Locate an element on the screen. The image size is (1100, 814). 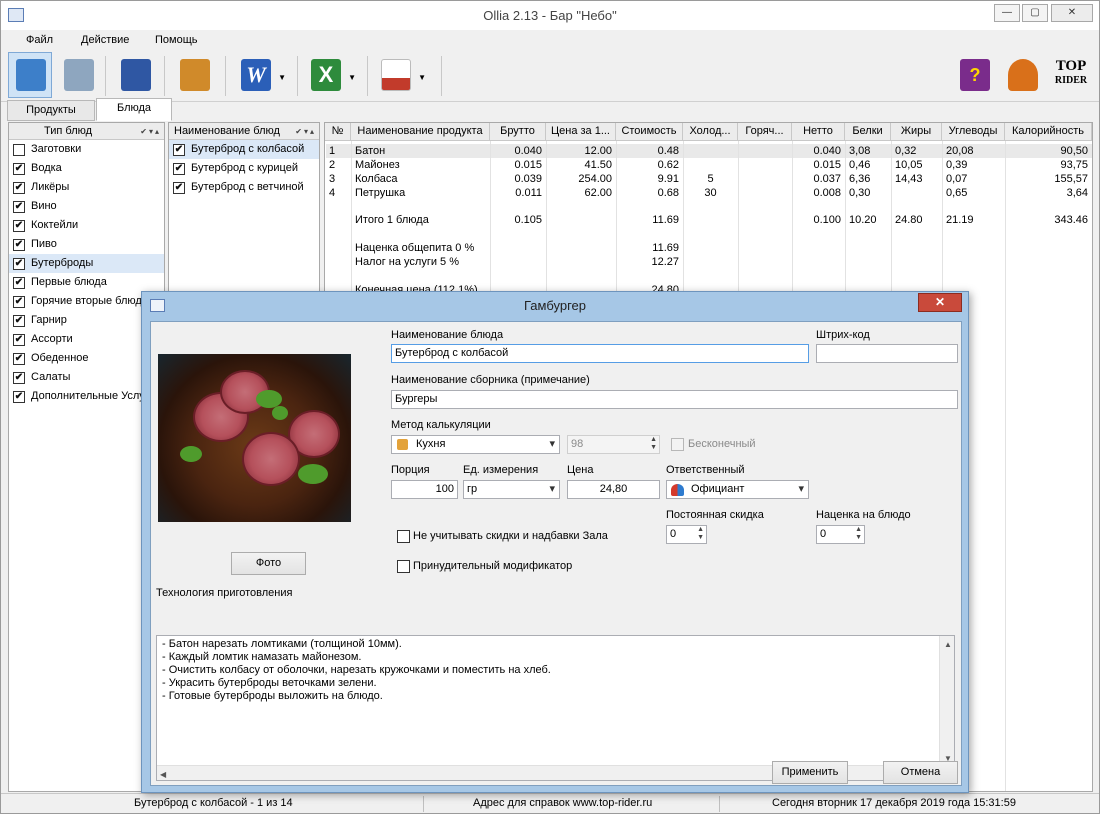
grid-cell: 24.80 is located at coordinates (916, 220).